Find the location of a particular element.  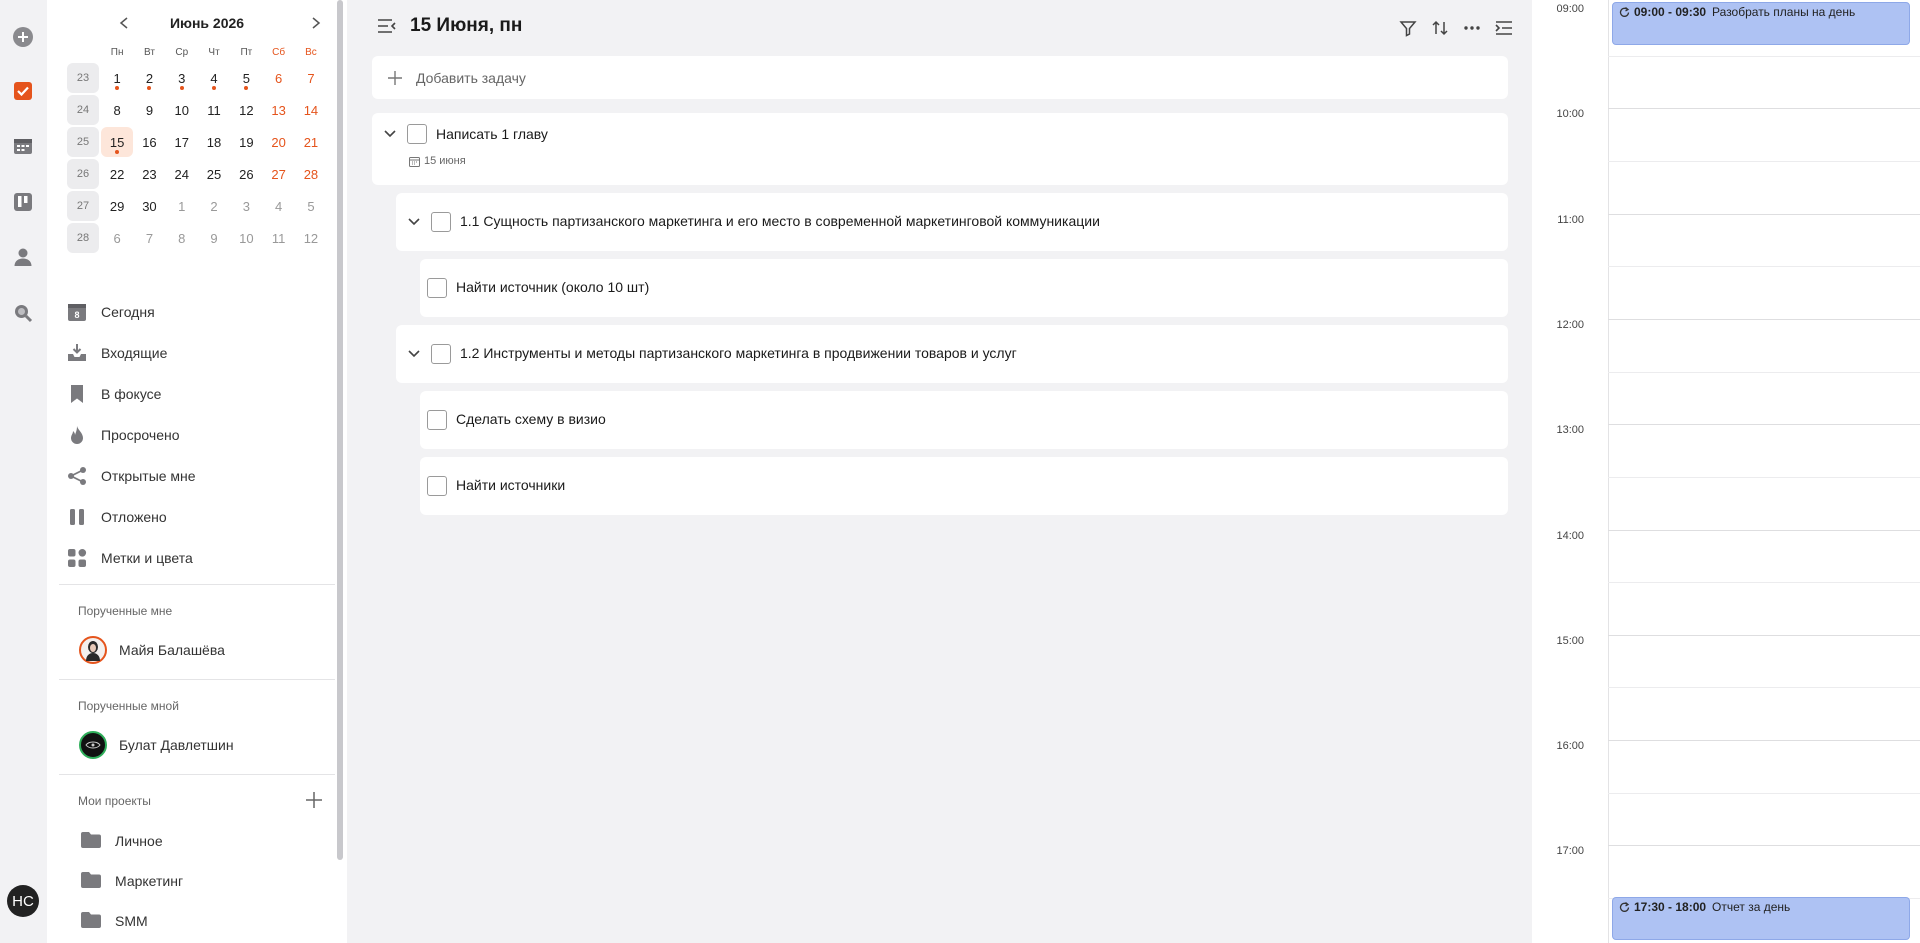

calendar-day: 22 is located at coordinates (117, 174).